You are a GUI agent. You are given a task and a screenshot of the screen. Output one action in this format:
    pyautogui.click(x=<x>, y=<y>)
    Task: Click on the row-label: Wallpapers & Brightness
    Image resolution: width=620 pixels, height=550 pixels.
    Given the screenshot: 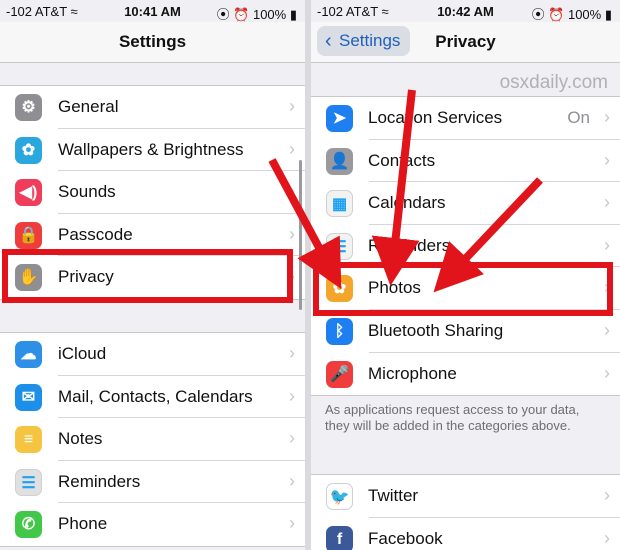 What is the action you would take?
    pyautogui.click(x=151, y=149)
    